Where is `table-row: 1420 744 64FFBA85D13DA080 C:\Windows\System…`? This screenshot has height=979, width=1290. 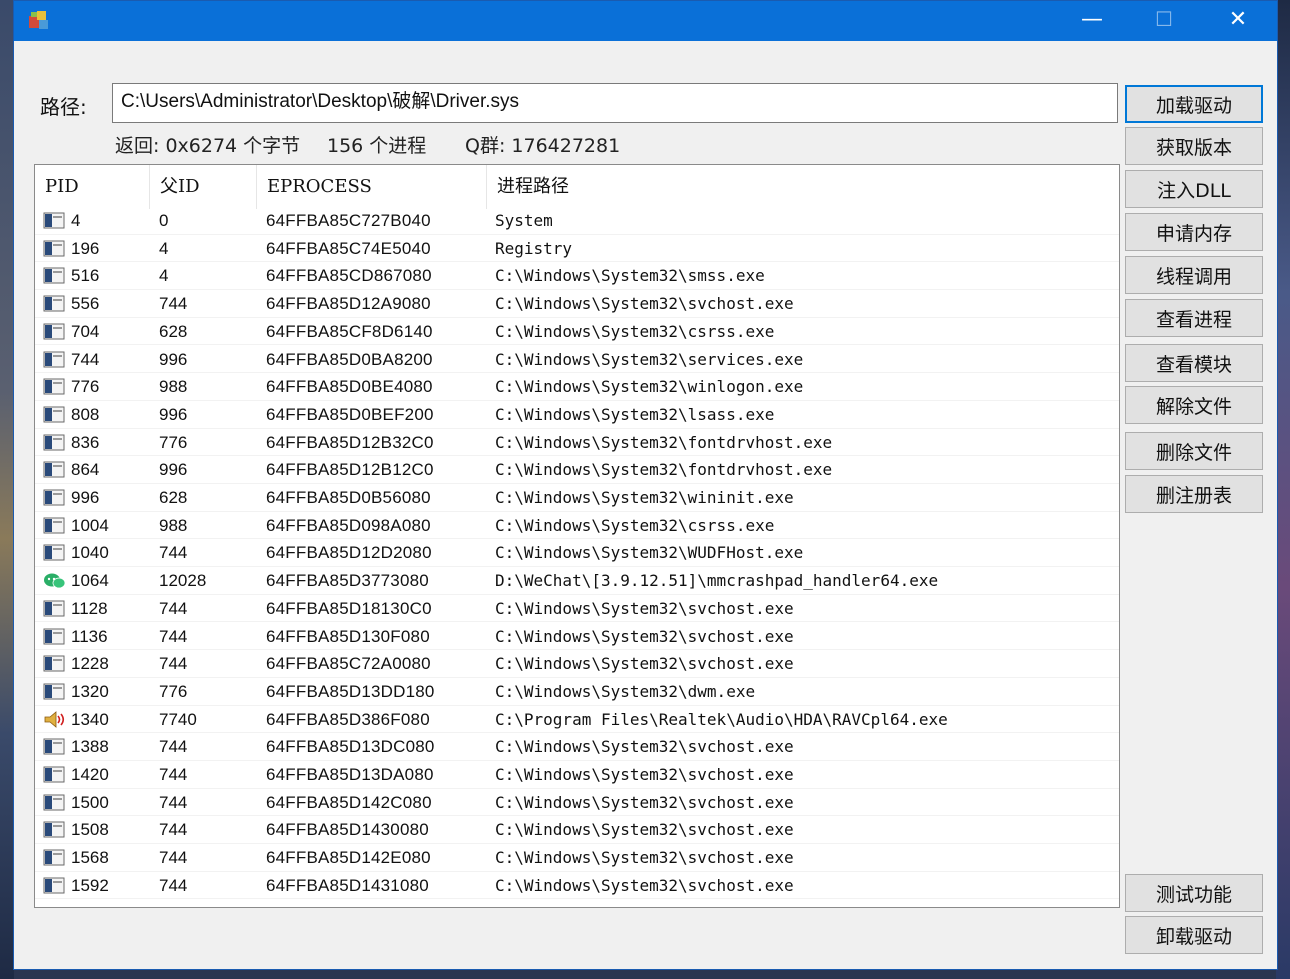
table-row: 1420 744 64FFBA85D13DA080 C:\Windows\System… is located at coordinates (577, 775).